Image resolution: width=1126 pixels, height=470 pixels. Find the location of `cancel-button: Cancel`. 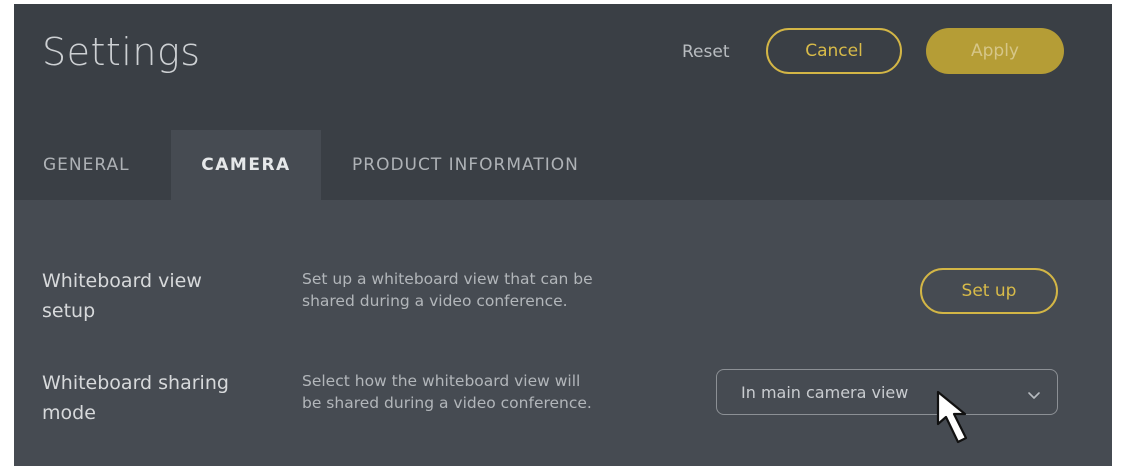

cancel-button: Cancel is located at coordinates (834, 51).